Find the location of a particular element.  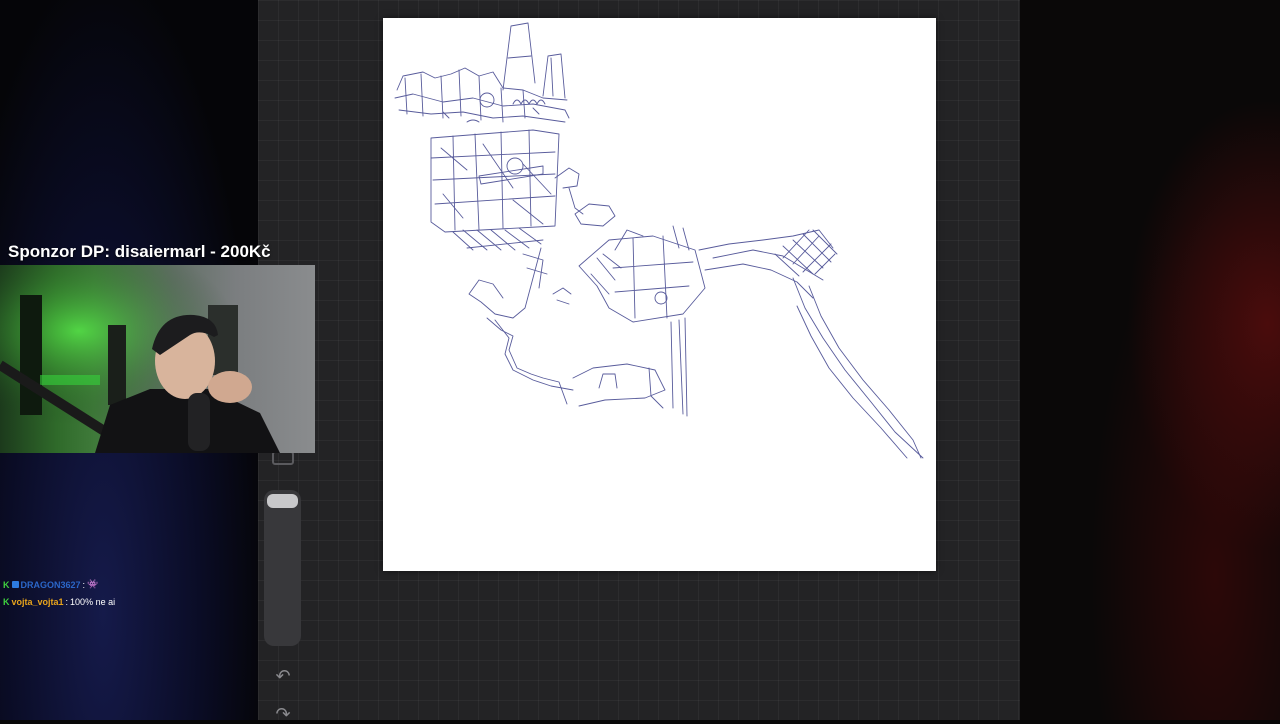

subscriber-badge-icon is located at coordinates (15, 584).